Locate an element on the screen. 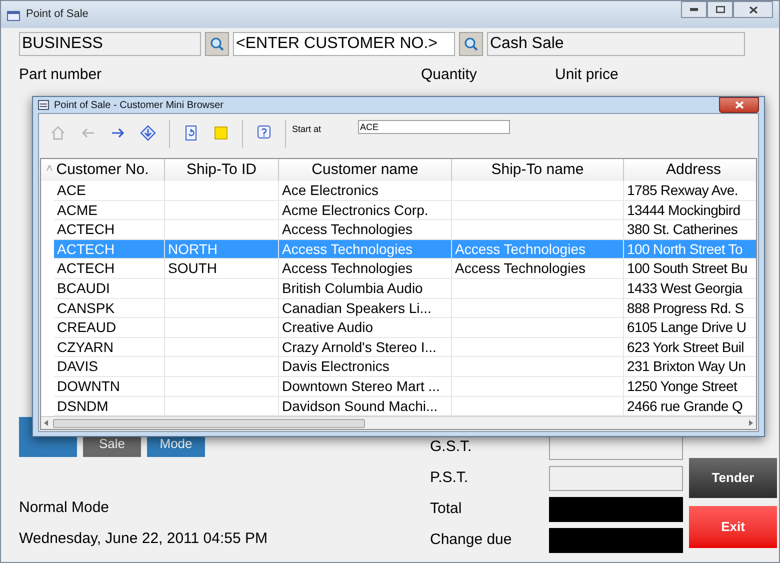 The height and width of the screenshot is (563, 780). exit-button: Exit is located at coordinates (733, 527).